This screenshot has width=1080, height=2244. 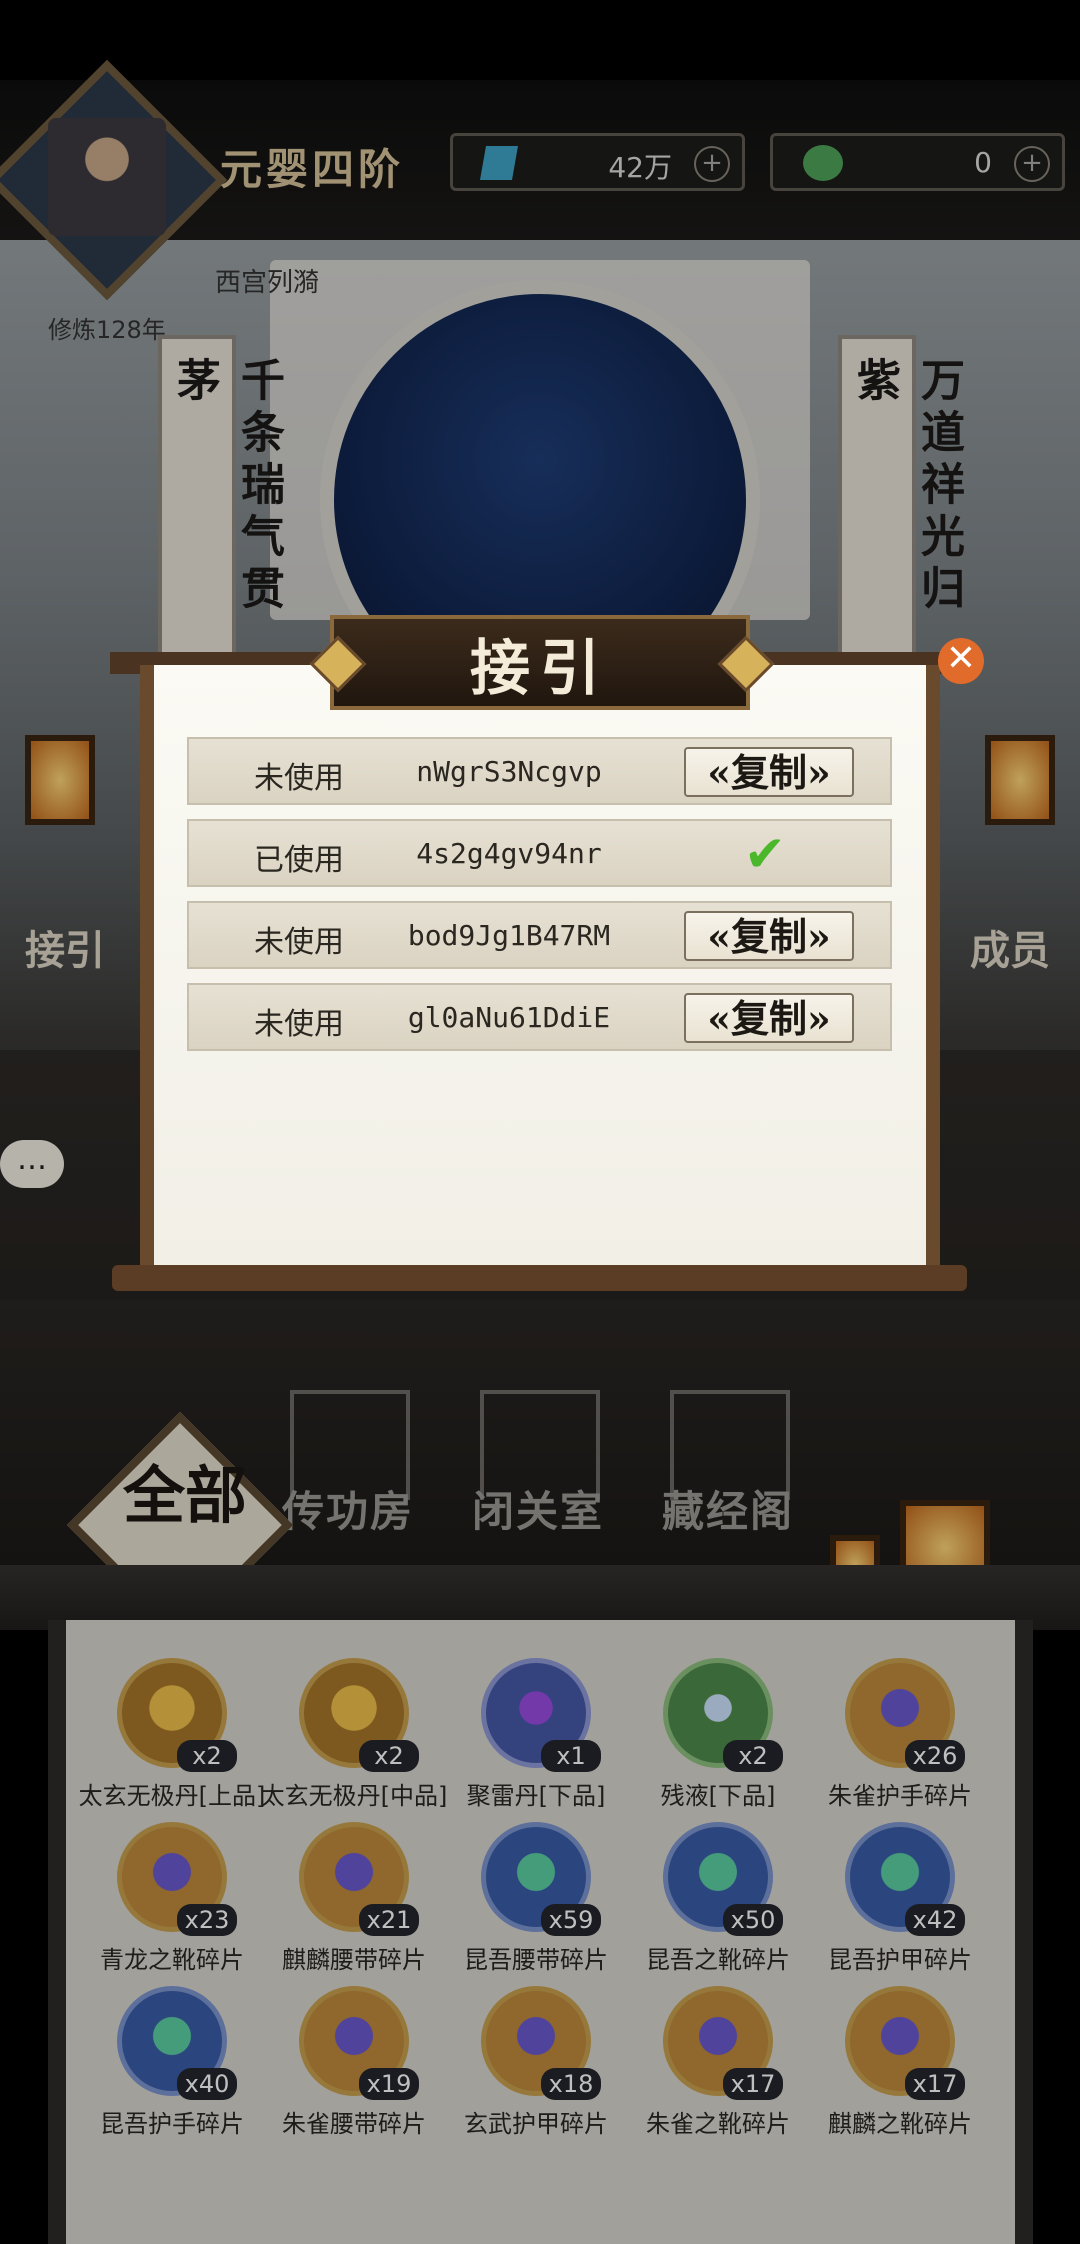 I want to click on code-row: 未使用 nWgrS3Ncgvp «复制», so click(x=539, y=771).